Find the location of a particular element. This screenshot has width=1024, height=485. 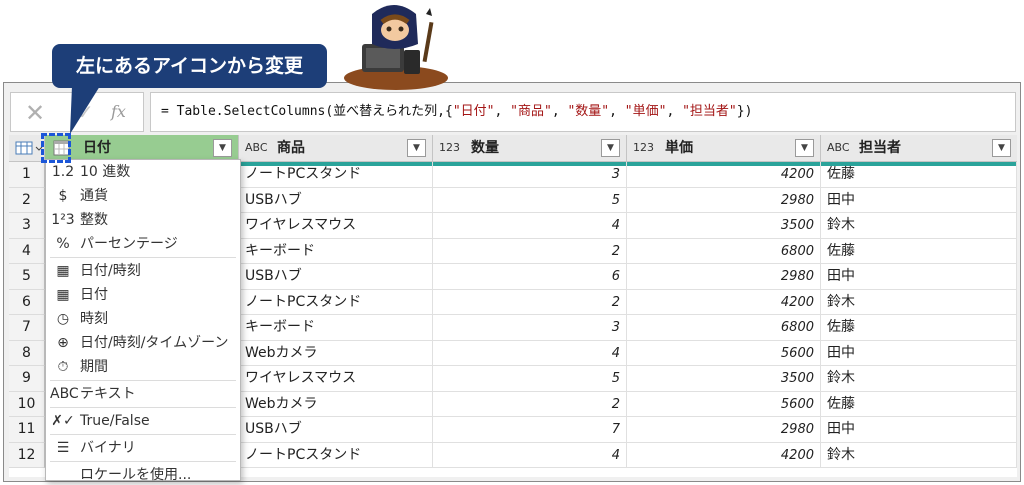

row-number: 3 is located at coordinates (27, 226).